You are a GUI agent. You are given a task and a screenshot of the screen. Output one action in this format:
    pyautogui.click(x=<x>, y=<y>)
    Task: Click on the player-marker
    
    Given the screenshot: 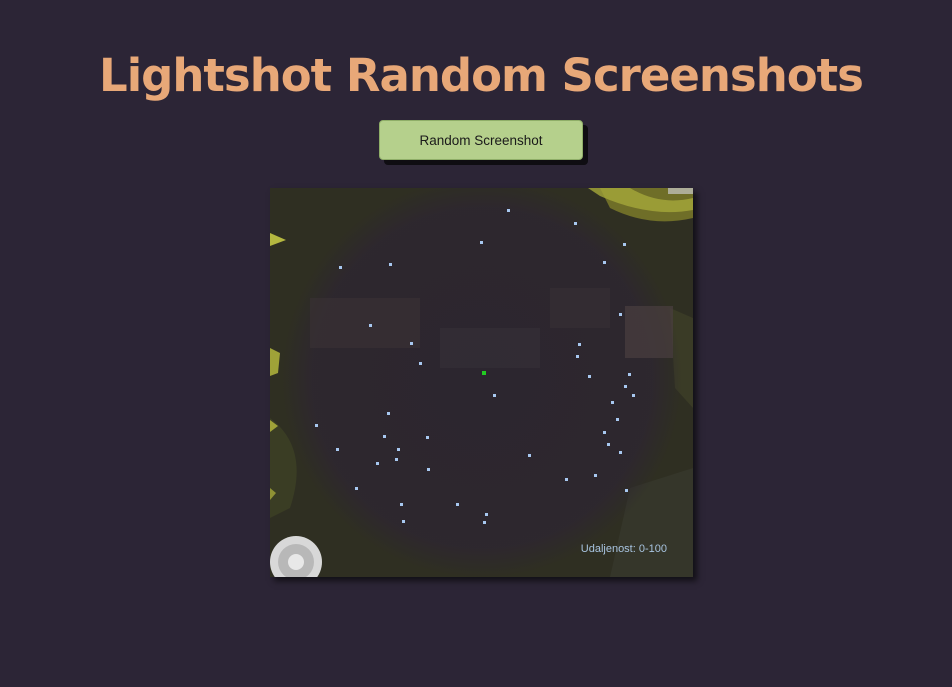 What is the action you would take?
    pyautogui.click(x=484, y=373)
    